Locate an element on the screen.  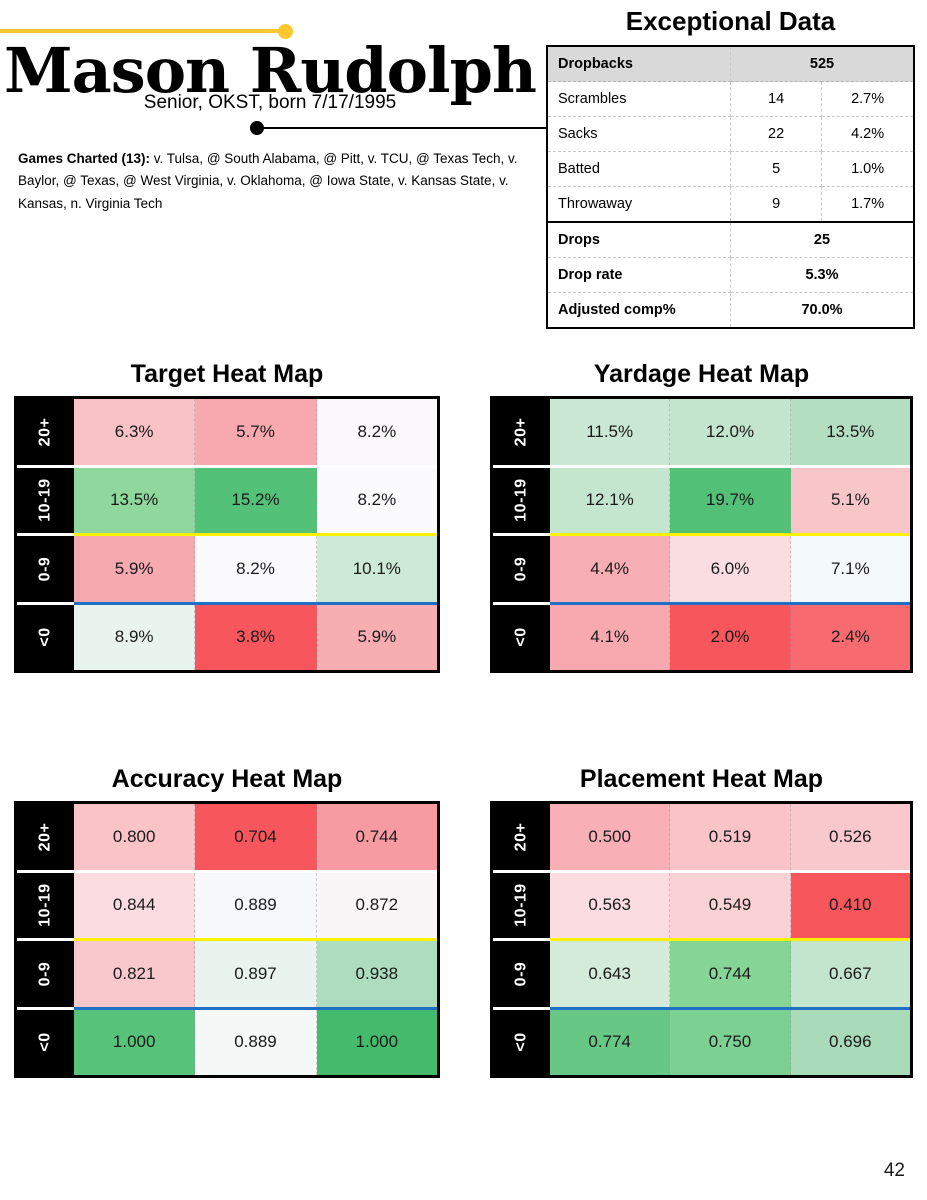
row-percent: 2.7% is located at coordinates (867, 99).